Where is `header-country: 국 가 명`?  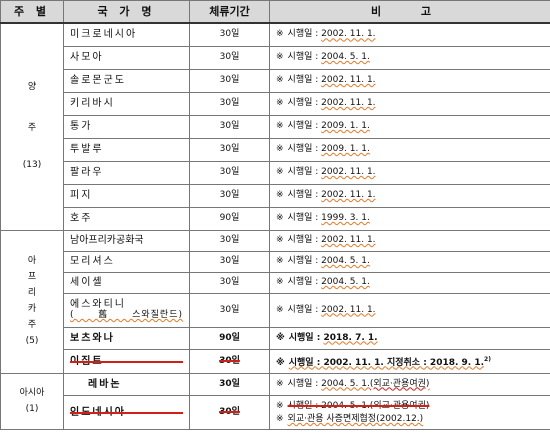
header-country: 국 가 명 is located at coordinates (126, 12).